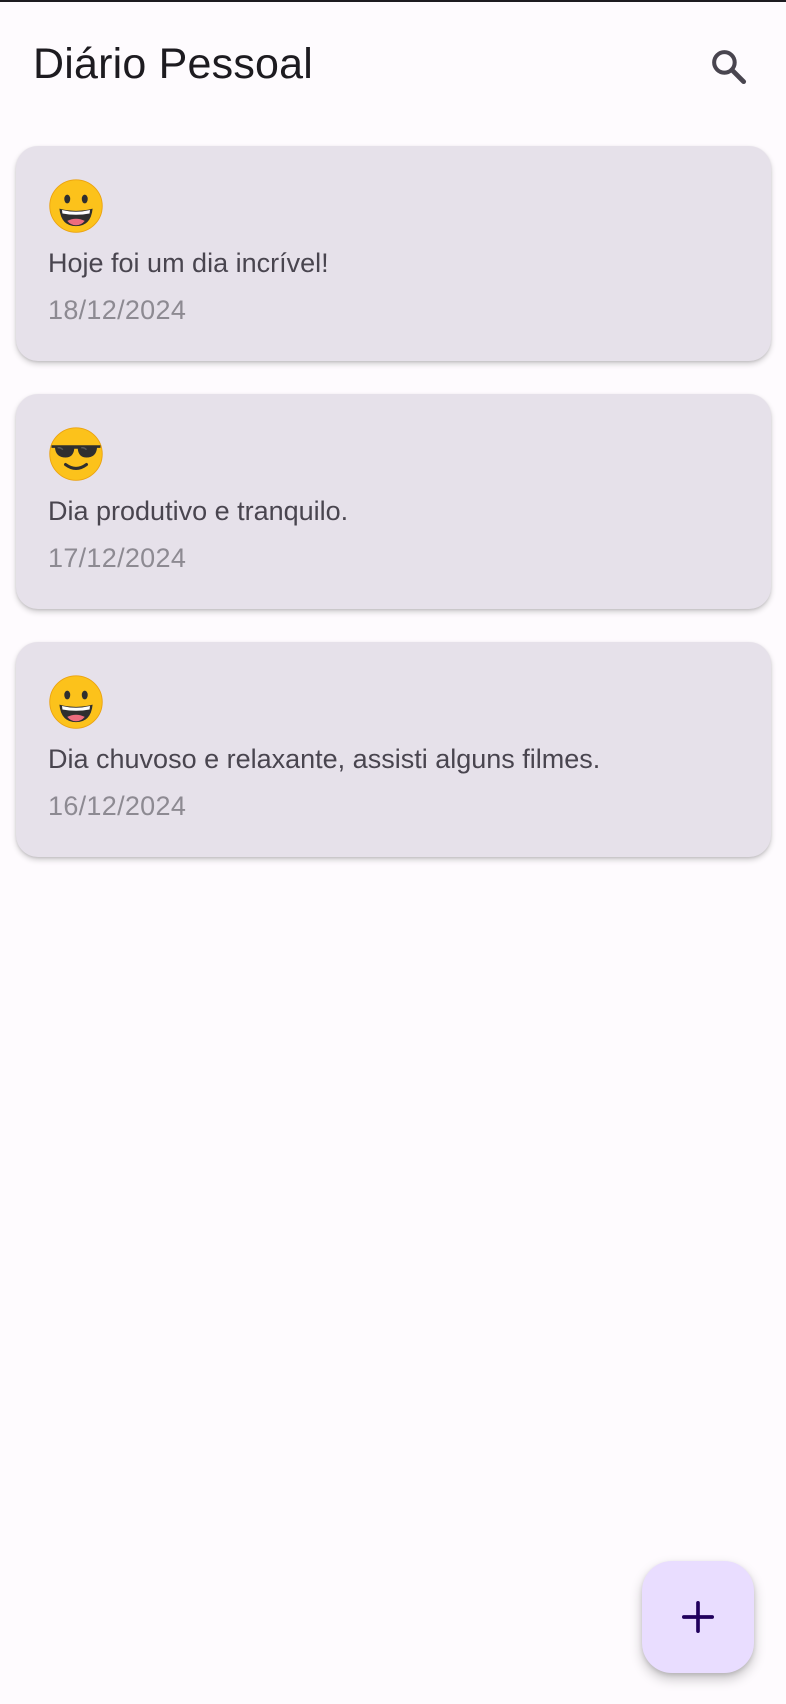 The height and width of the screenshot is (1704, 786). Describe the element at coordinates (393, 501) in the screenshot. I see `entry-card: Dia produtivo e tranquilo. 17/12/2024` at that location.